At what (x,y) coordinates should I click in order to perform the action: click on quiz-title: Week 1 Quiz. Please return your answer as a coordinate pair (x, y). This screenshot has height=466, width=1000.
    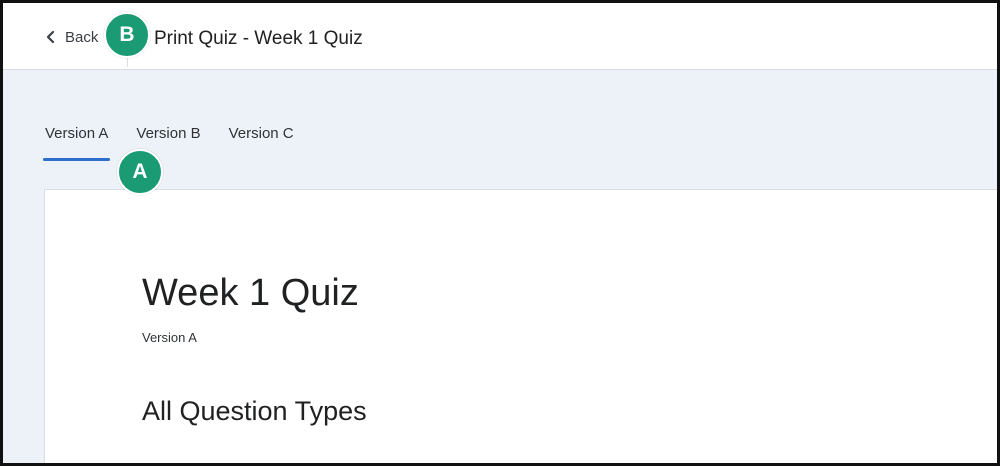
    Looking at the image, I should click on (250, 293).